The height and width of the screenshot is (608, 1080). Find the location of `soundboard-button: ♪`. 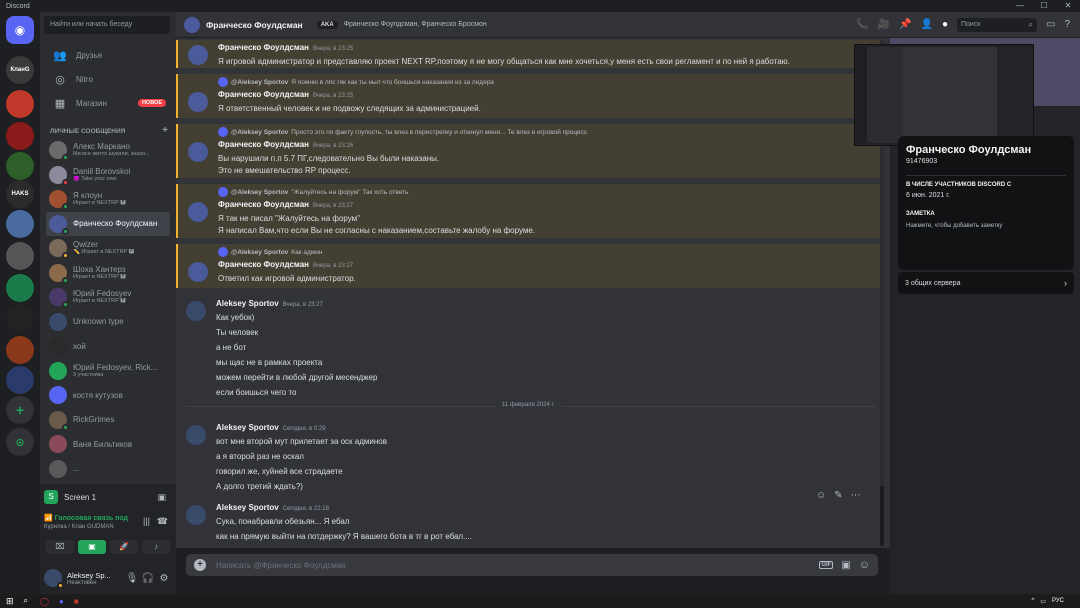

soundboard-button: ♪ is located at coordinates (156, 547).